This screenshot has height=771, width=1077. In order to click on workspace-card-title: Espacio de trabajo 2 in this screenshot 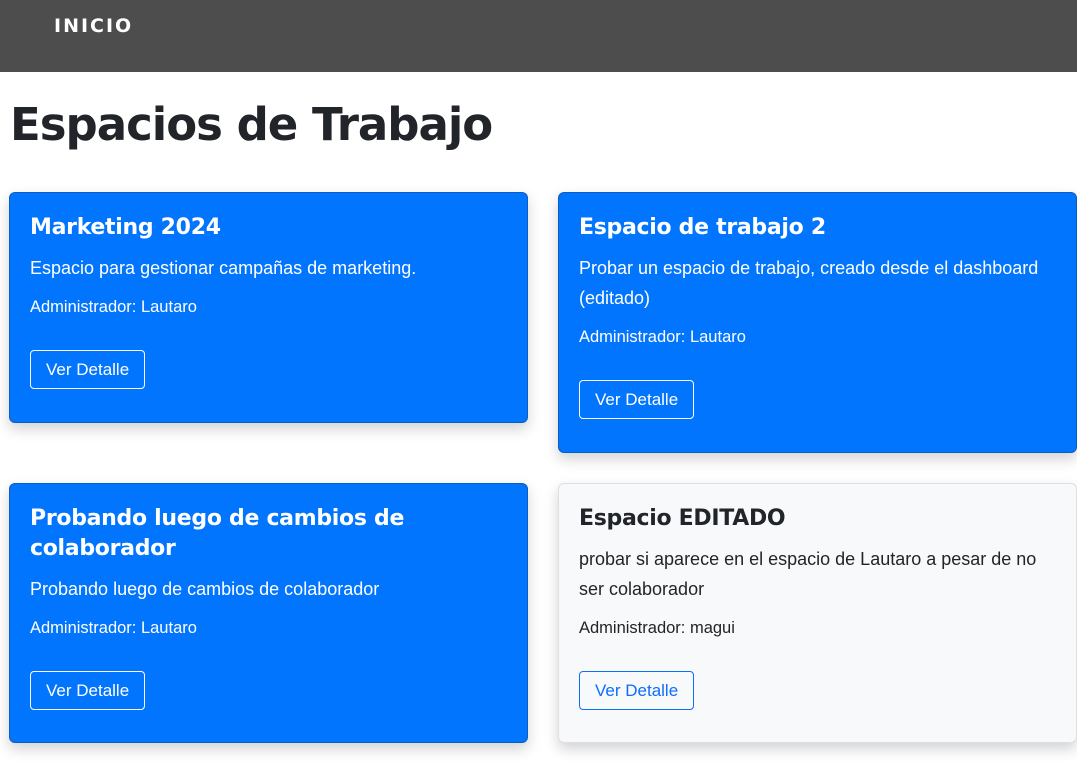, I will do `click(702, 227)`.